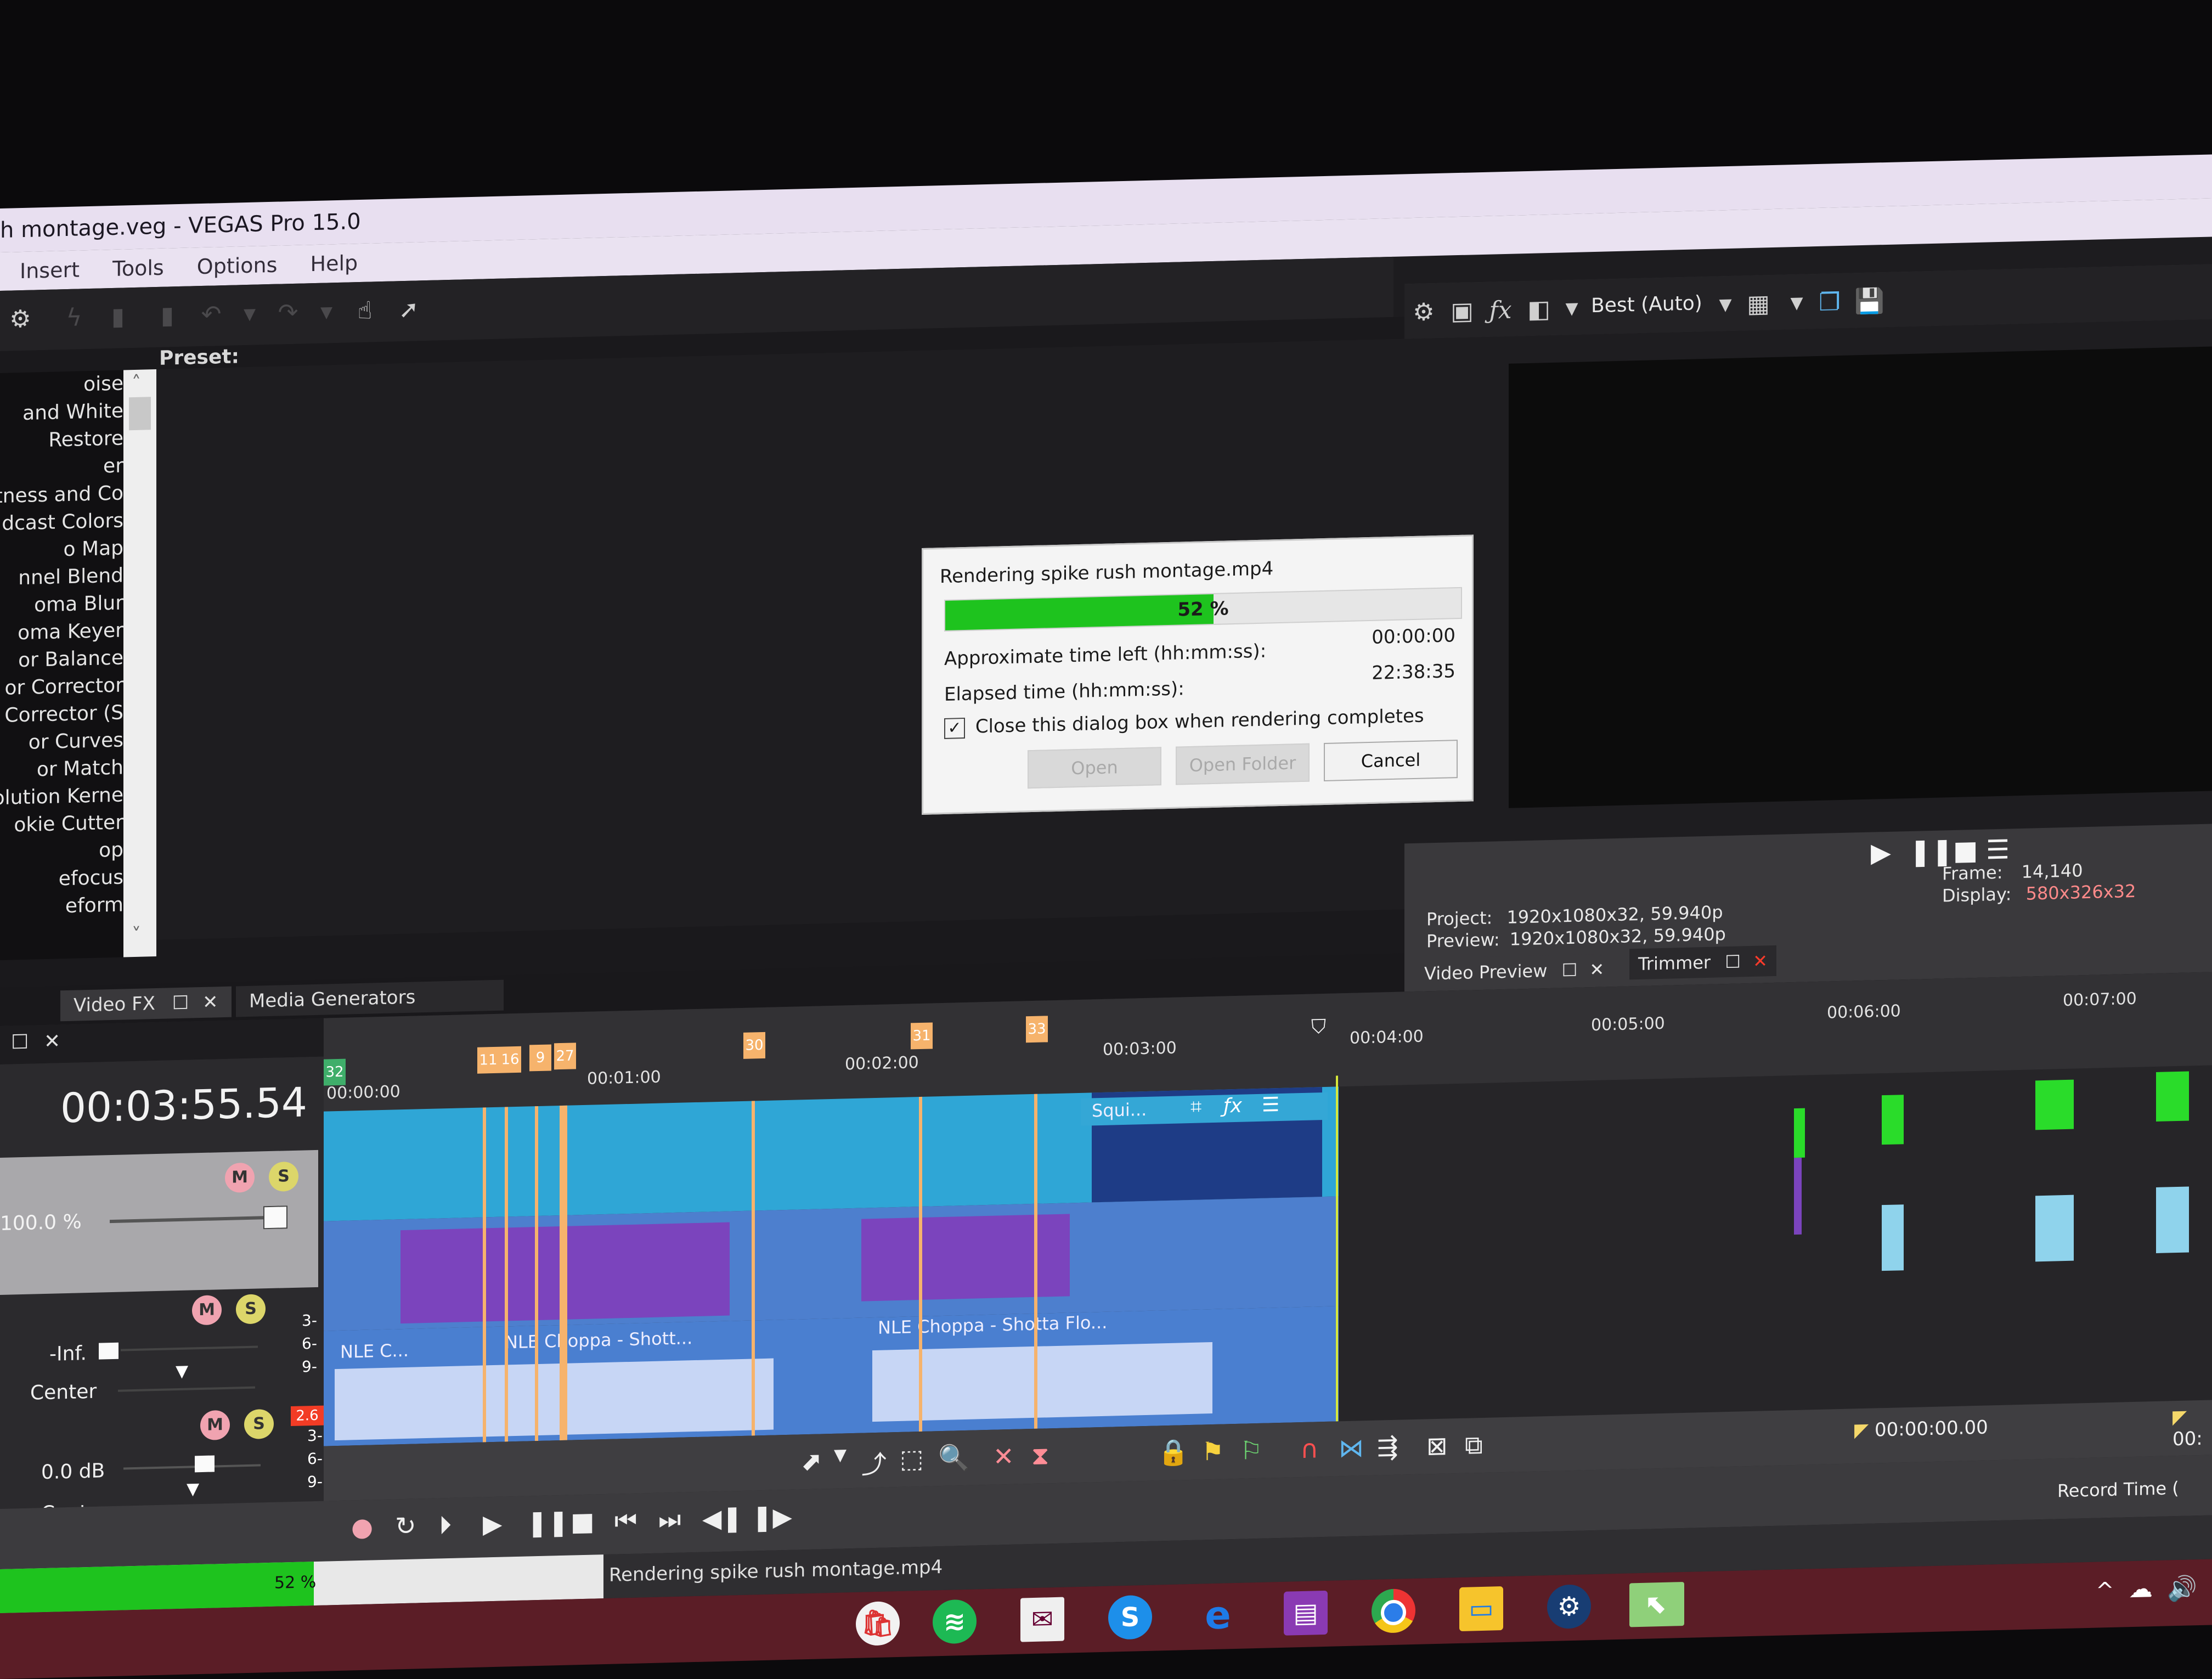 The height and width of the screenshot is (1679, 2212). I want to click on fx-item: oma Keyer, so click(62, 632).